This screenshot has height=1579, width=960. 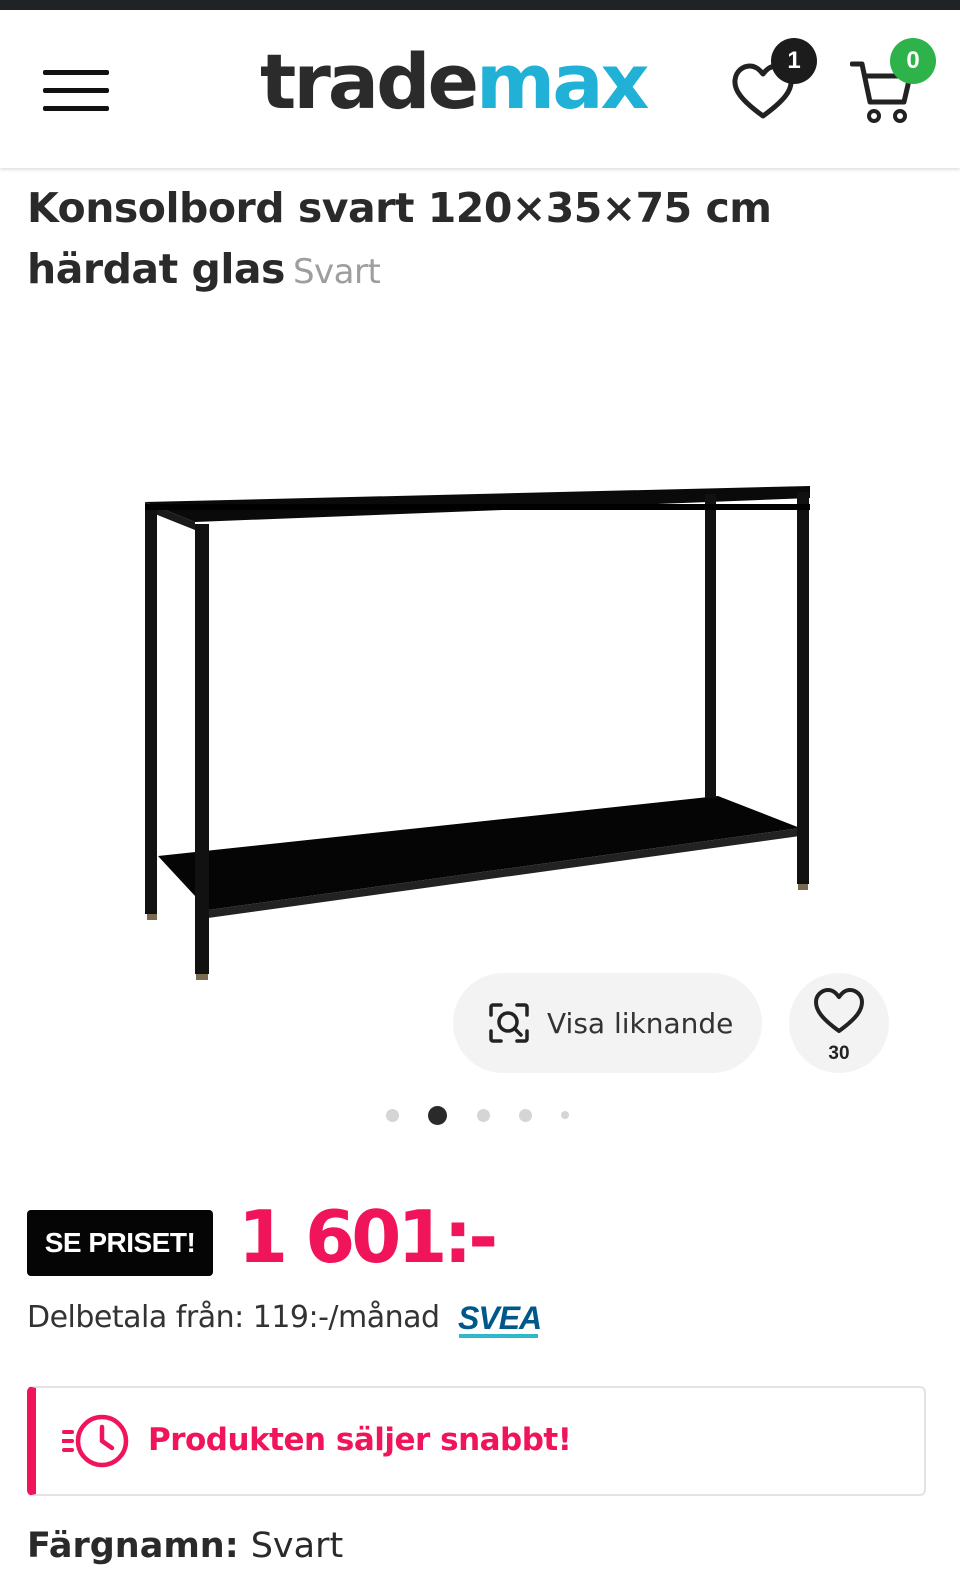 What do you see at coordinates (794, 61) in the screenshot?
I see `wishlist-count-badge: 1` at bounding box center [794, 61].